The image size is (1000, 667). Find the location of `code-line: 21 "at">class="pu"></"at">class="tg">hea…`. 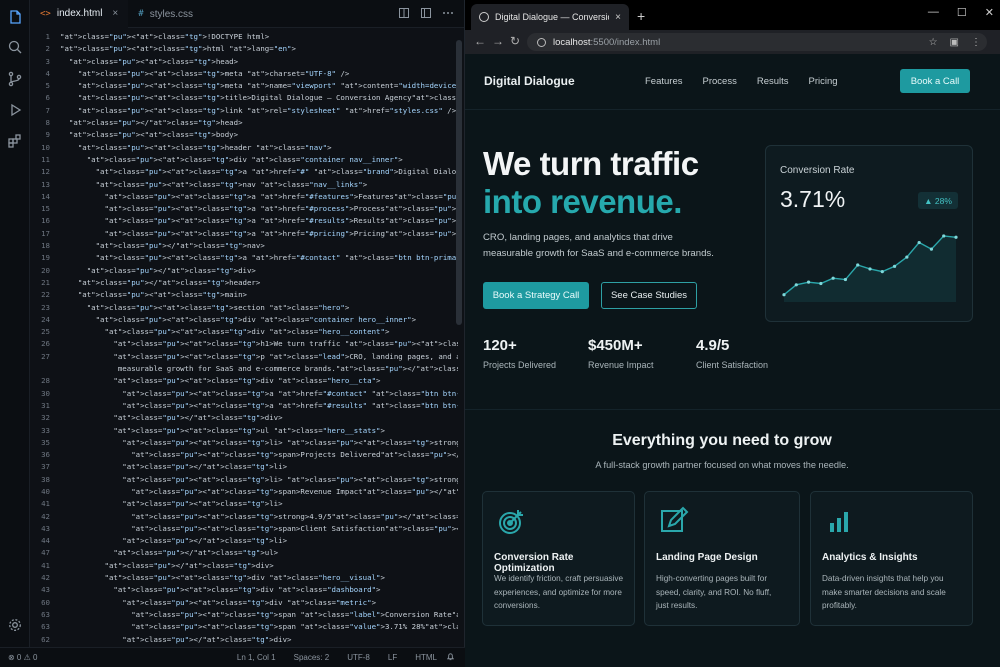

code-line: 21 "at">class="pu"></"at">class="tg">hea… is located at coordinates (244, 283).